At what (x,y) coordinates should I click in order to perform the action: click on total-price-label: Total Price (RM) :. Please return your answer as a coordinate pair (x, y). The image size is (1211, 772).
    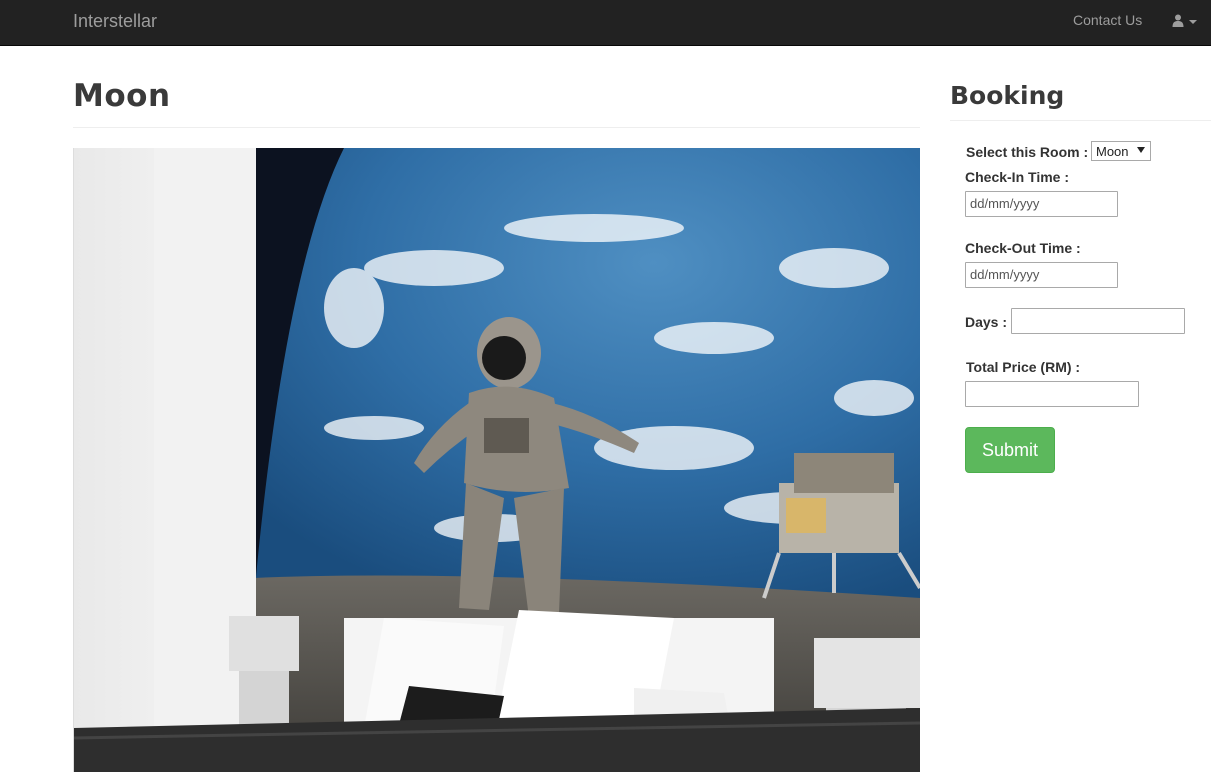
    Looking at the image, I should click on (1023, 367).